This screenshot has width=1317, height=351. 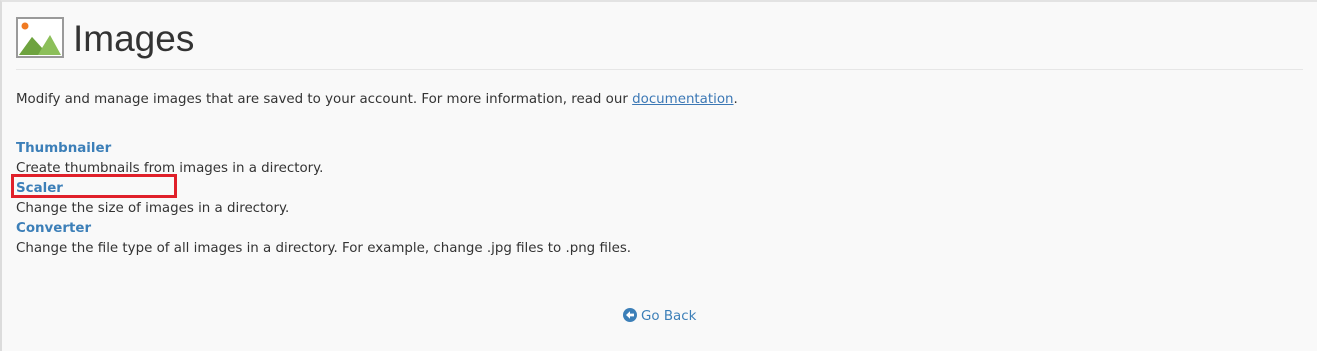 What do you see at coordinates (630, 315) in the screenshot?
I see `arrow-circle-left-icon` at bounding box center [630, 315].